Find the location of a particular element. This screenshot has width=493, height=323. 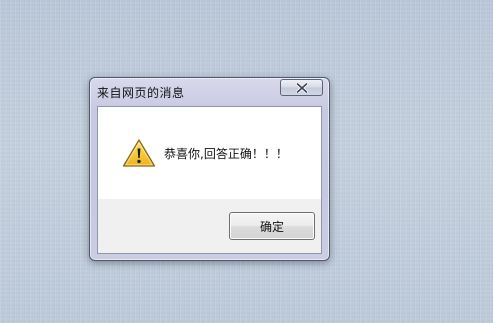

dialog-titlebar: 来自网页的消息 is located at coordinates (209, 91).